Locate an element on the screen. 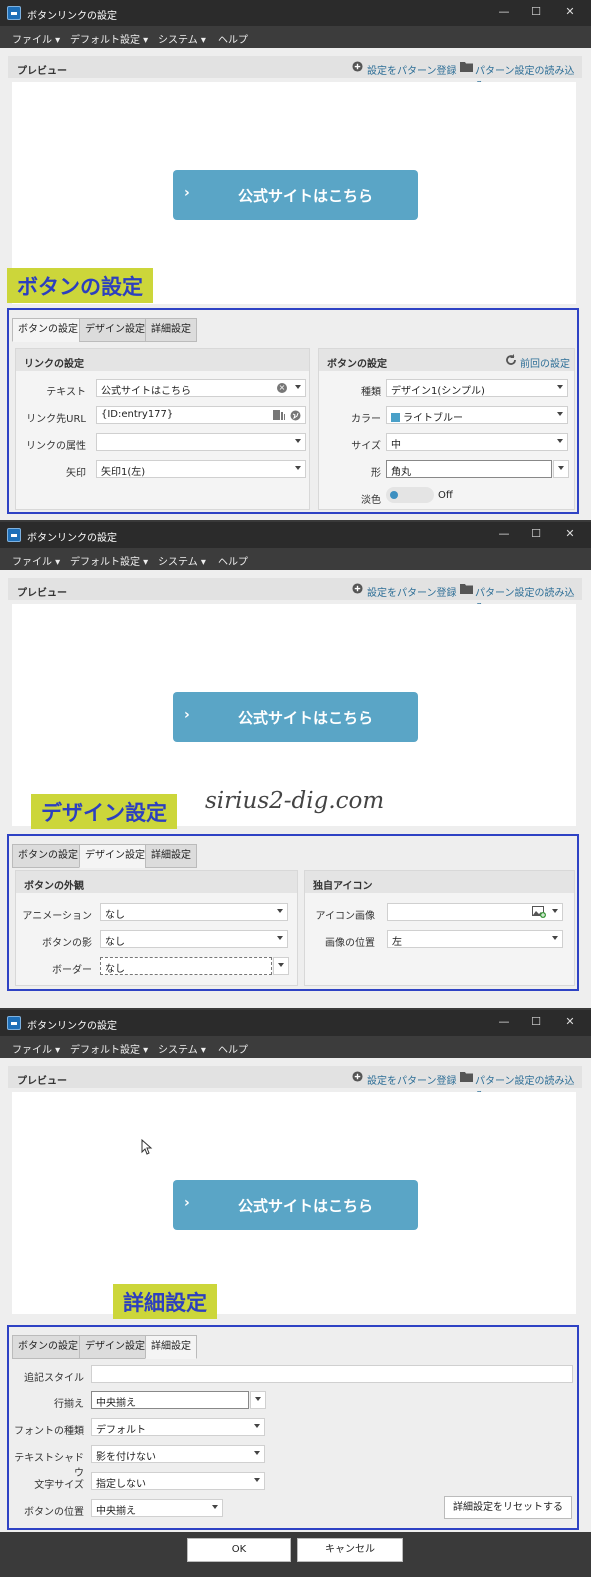  font-size-value: 指定しない is located at coordinates (121, 1484).